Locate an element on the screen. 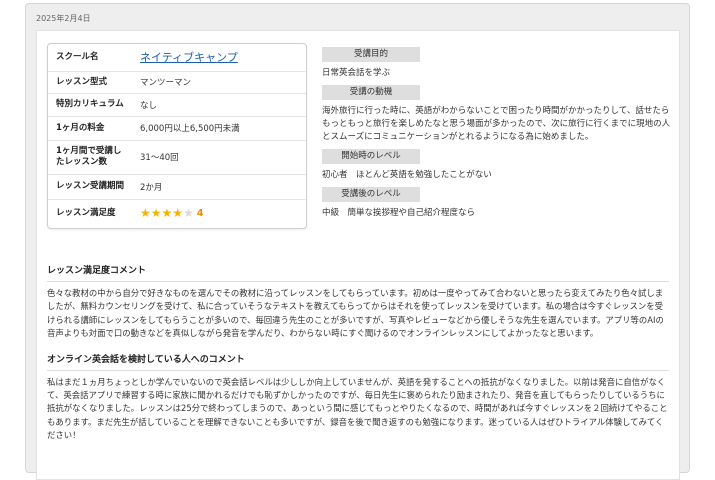 This screenshot has width=715, height=480. info-value: 6,000円以上6,500円未満 is located at coordinates (190, 129).